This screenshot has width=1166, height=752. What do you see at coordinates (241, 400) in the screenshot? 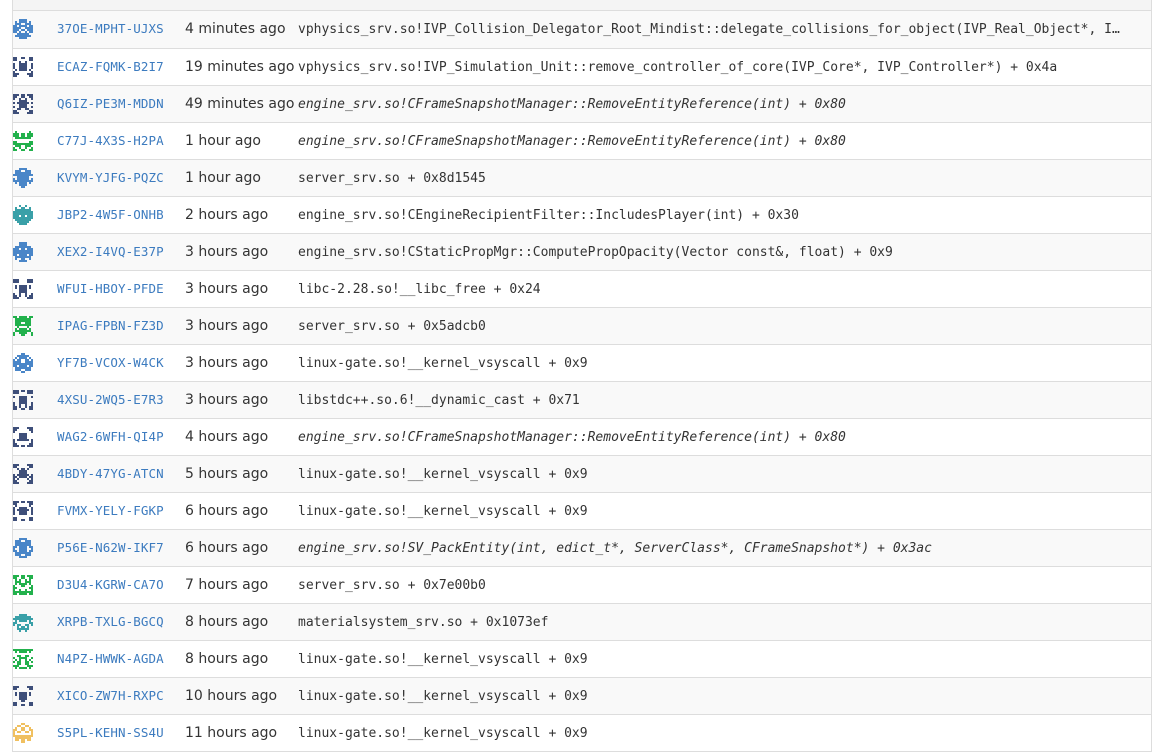
I see `crash-time-cell: 3 hours ago` at bounding box center [241, 400].